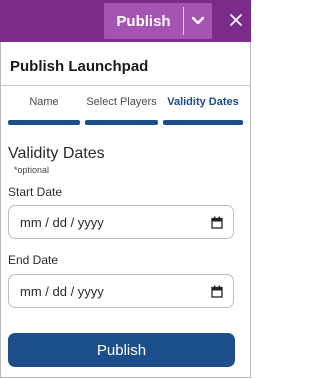  Describe the element at coordinates (62, 291) in the screenshot. I see `end-date-placeholder: mm / dd / yyyy` at that location.